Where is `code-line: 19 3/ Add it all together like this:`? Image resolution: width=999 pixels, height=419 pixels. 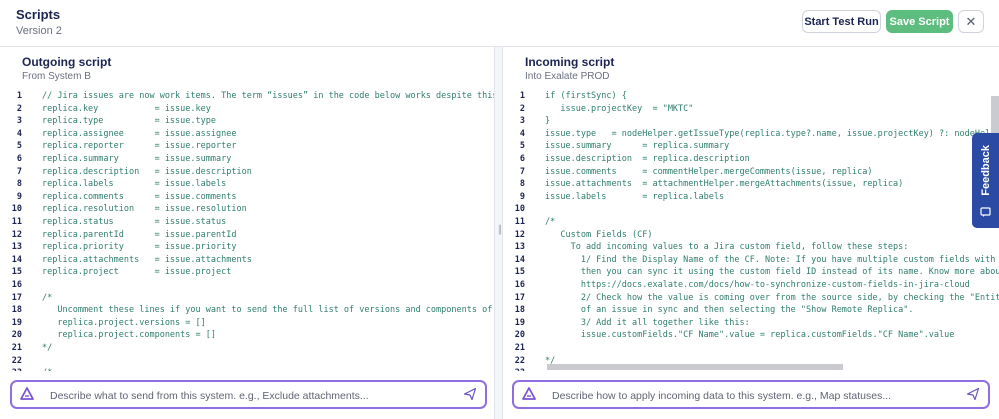 code-line: 19 3/ Add it all together like this: is located at coordinates (751, 323).